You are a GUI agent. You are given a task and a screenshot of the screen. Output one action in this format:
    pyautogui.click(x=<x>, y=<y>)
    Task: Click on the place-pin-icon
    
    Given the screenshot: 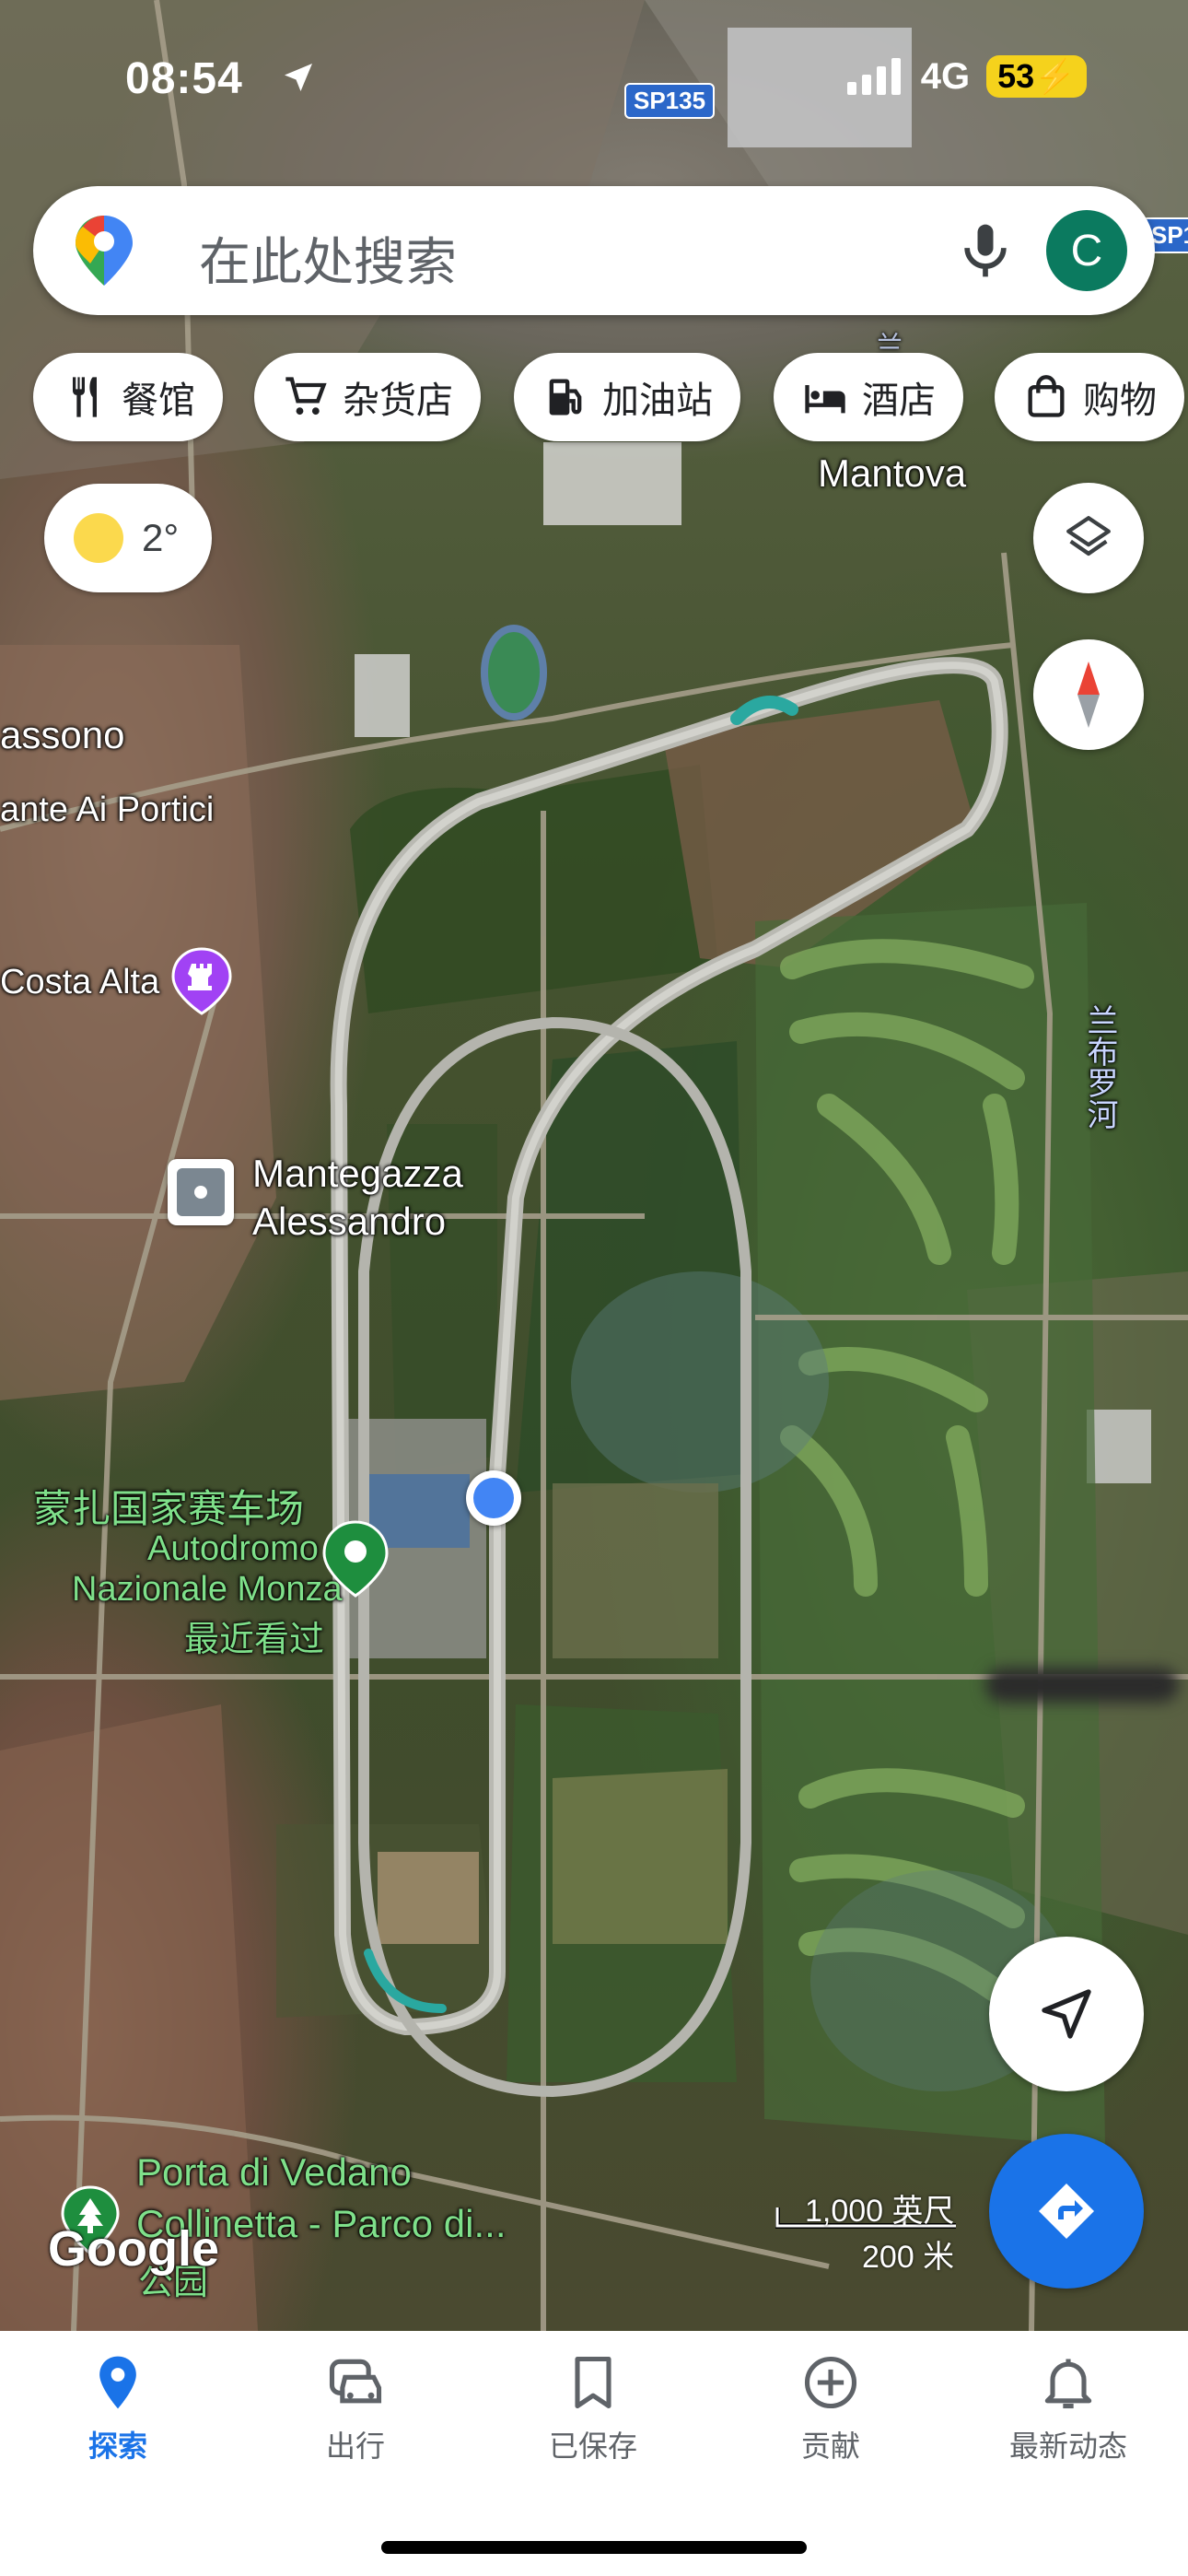 What is the action you would take?
    pyautogui.click(x=355, y=1559)
    